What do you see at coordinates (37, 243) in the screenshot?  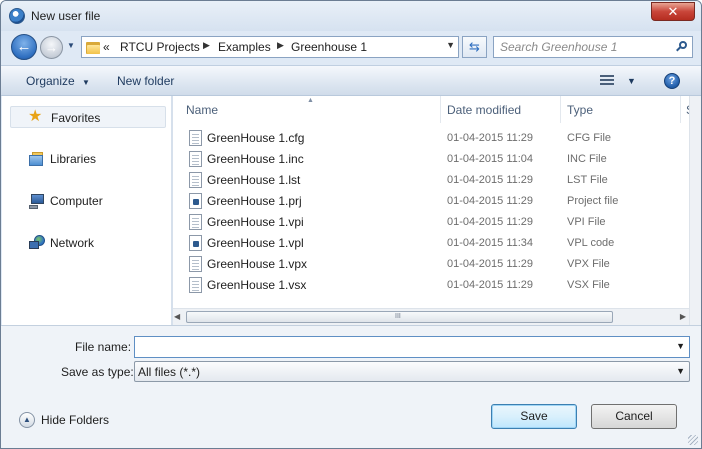 I see `network-icon` at bounding box center [37, 243].